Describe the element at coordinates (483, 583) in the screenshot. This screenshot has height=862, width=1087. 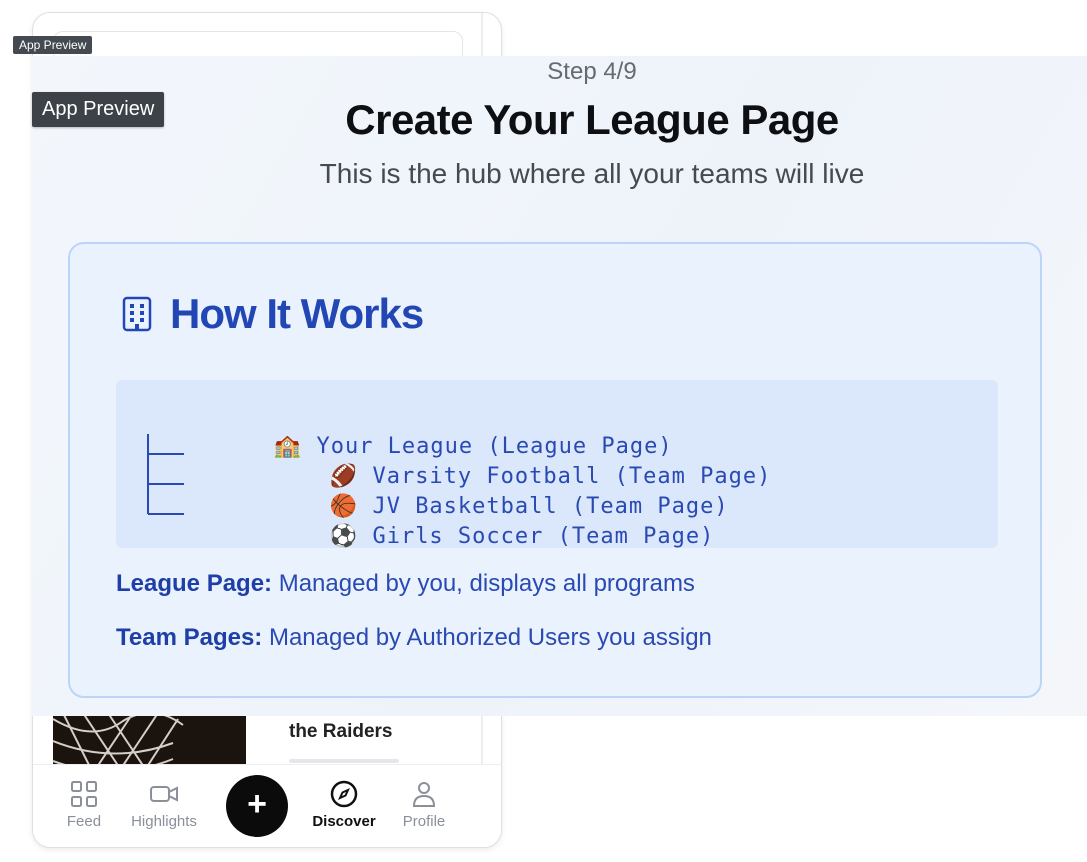
I see `league-page-description: Managed by you, displays all programs` at that location.